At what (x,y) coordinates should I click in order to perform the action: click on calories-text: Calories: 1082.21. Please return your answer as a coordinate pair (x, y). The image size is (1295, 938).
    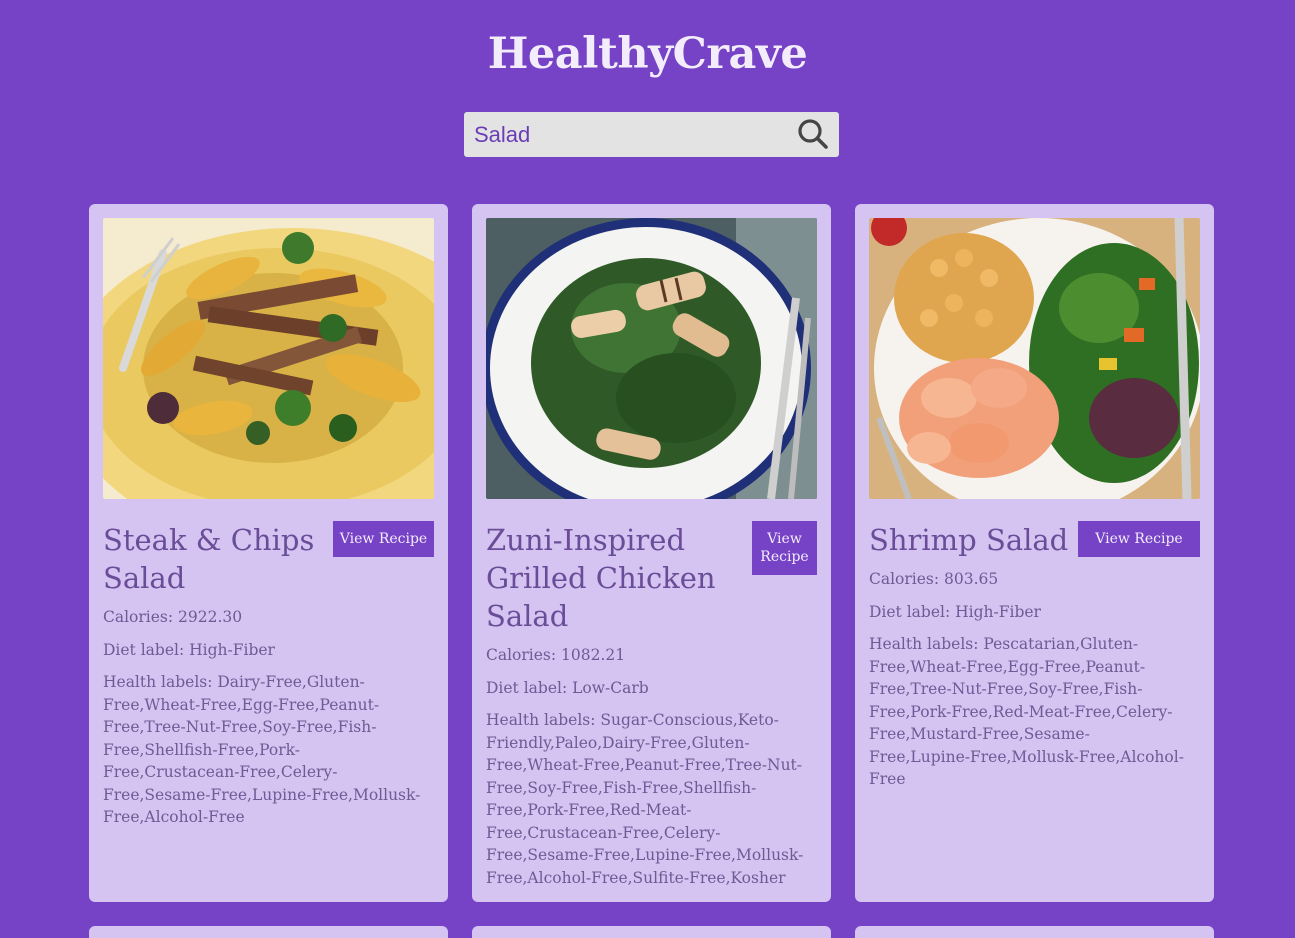
    Looking at the image, I should click on (556, 655).